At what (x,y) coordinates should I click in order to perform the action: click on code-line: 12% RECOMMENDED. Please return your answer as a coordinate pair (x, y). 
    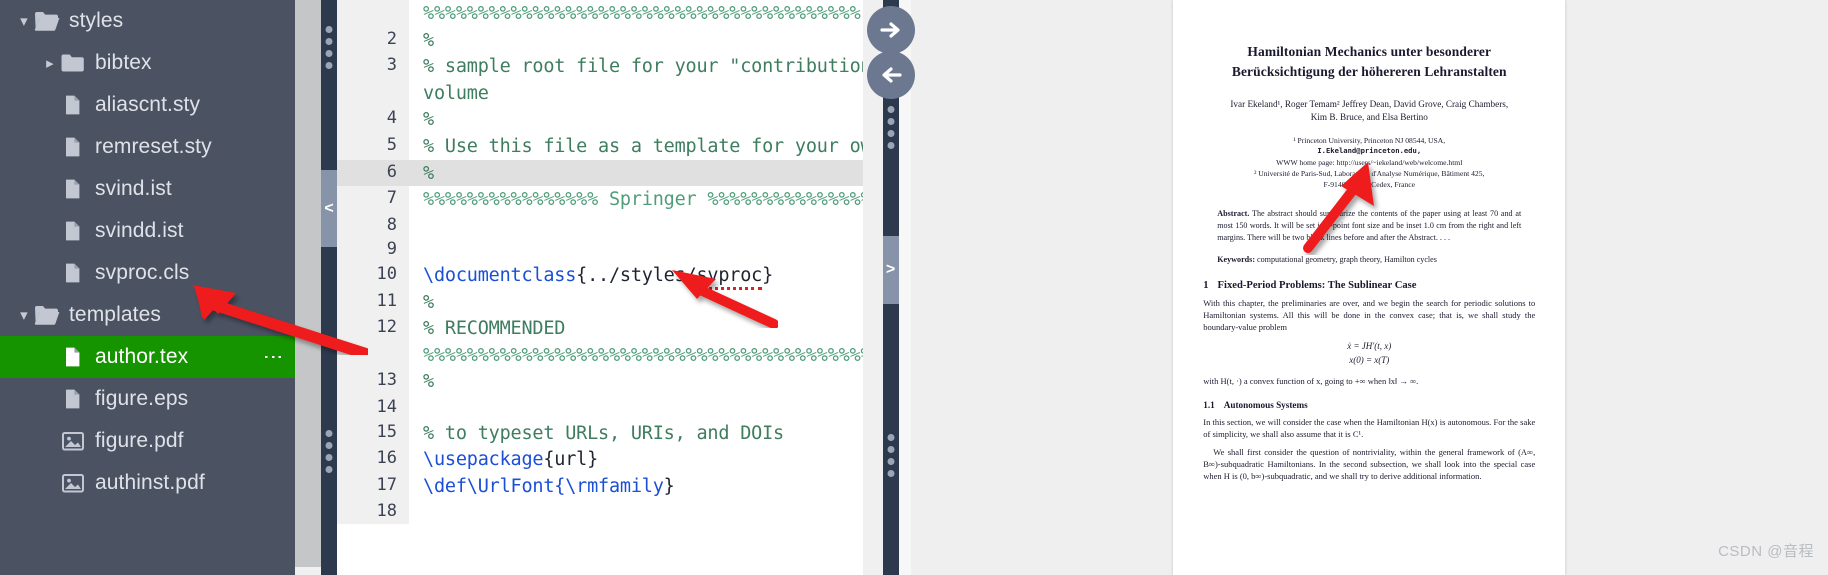
    Looking at the image, I should click on (600, 328).